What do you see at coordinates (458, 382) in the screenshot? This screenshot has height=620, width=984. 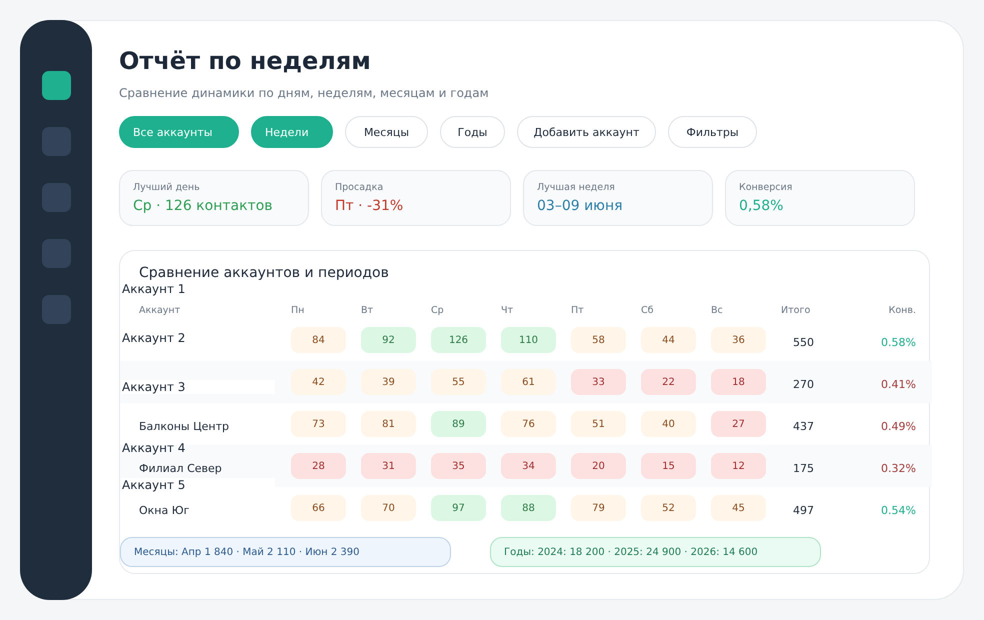 I see `value-chip: 55` at bounding box center [458, 382].